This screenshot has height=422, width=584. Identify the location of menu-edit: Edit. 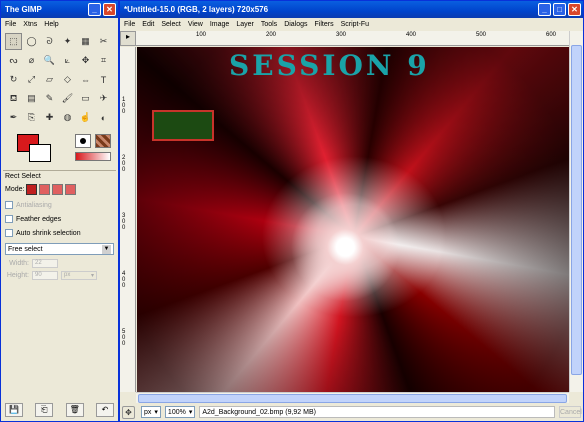
(148, 24).